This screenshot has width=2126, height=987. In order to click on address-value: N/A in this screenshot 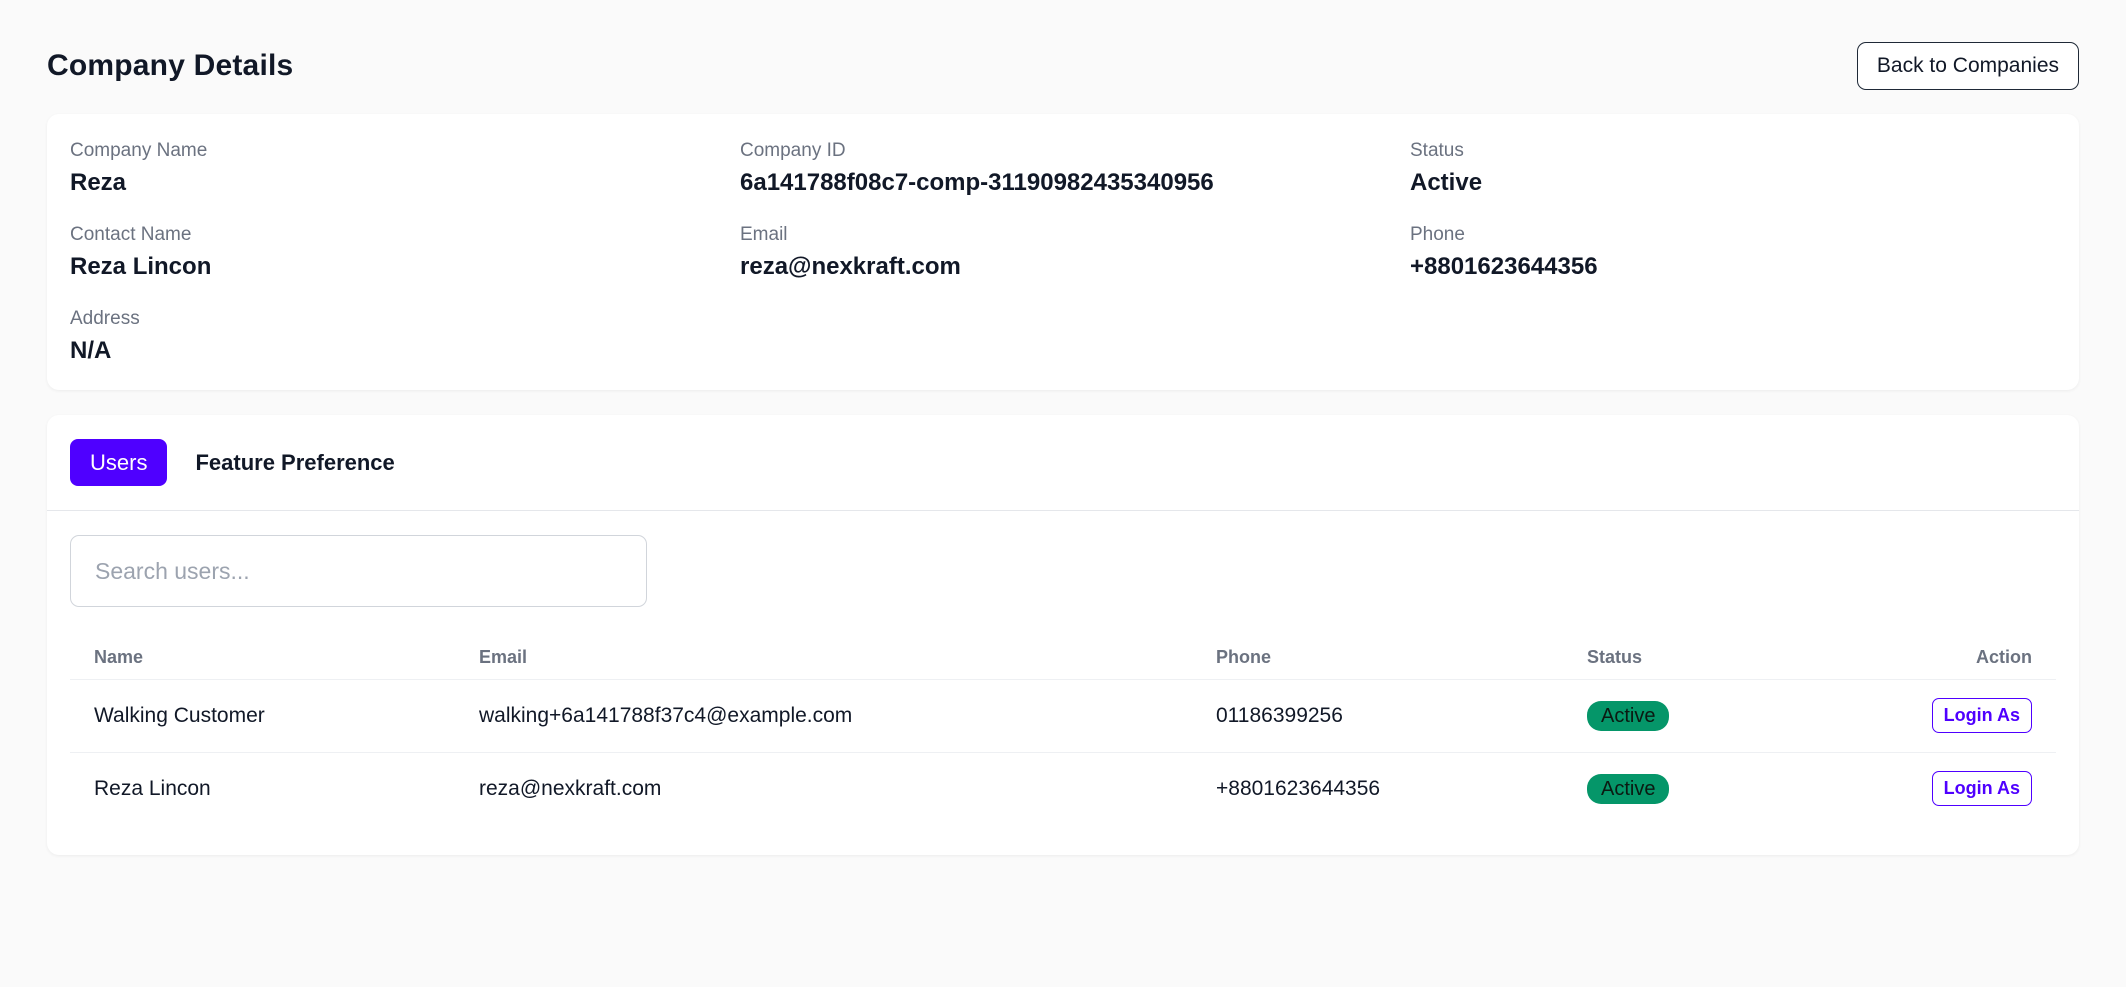, I will do `click(91, 350)`.